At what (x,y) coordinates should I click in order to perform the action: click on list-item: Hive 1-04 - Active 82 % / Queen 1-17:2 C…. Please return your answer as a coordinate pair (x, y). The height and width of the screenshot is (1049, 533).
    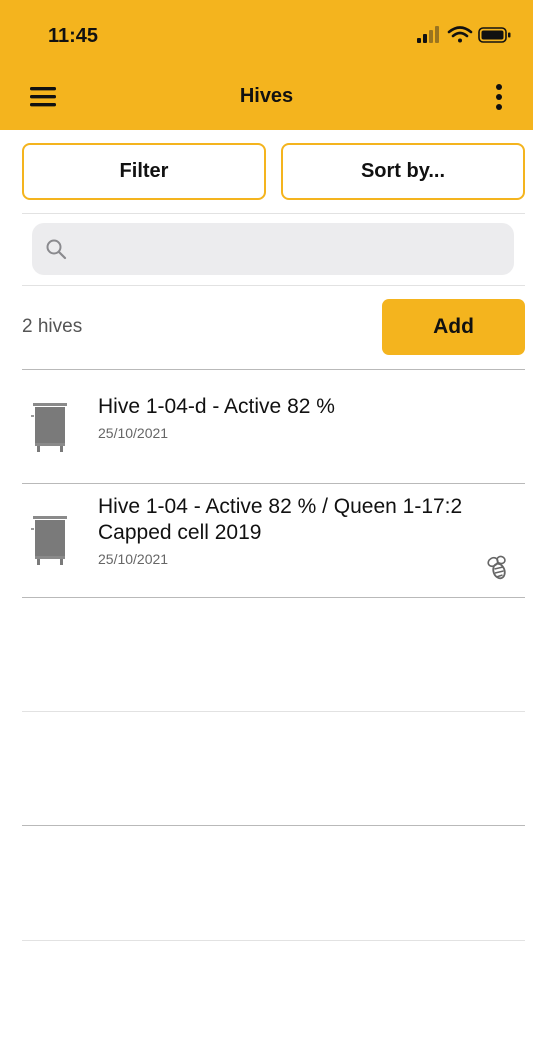
    Looking at the image, I should click on (266, 540).